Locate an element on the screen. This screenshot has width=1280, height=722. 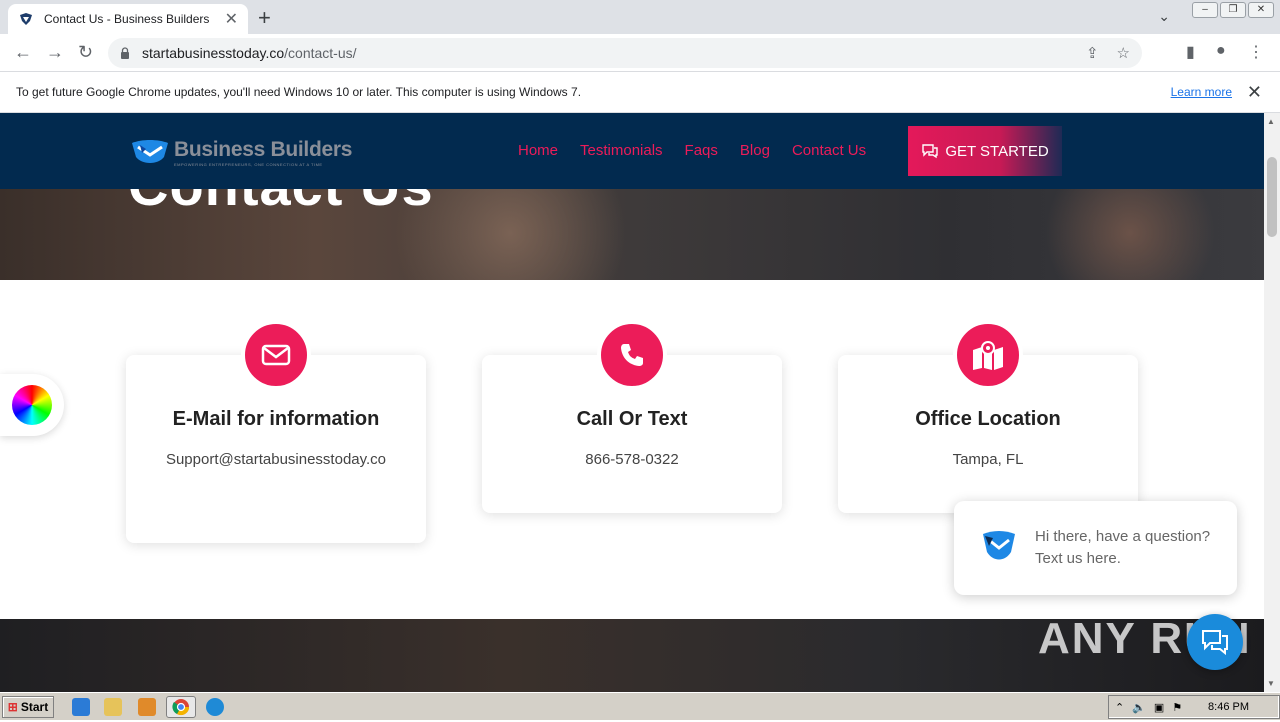
windows-logo-icon: ⊞ is located at coordinates (12, 707).